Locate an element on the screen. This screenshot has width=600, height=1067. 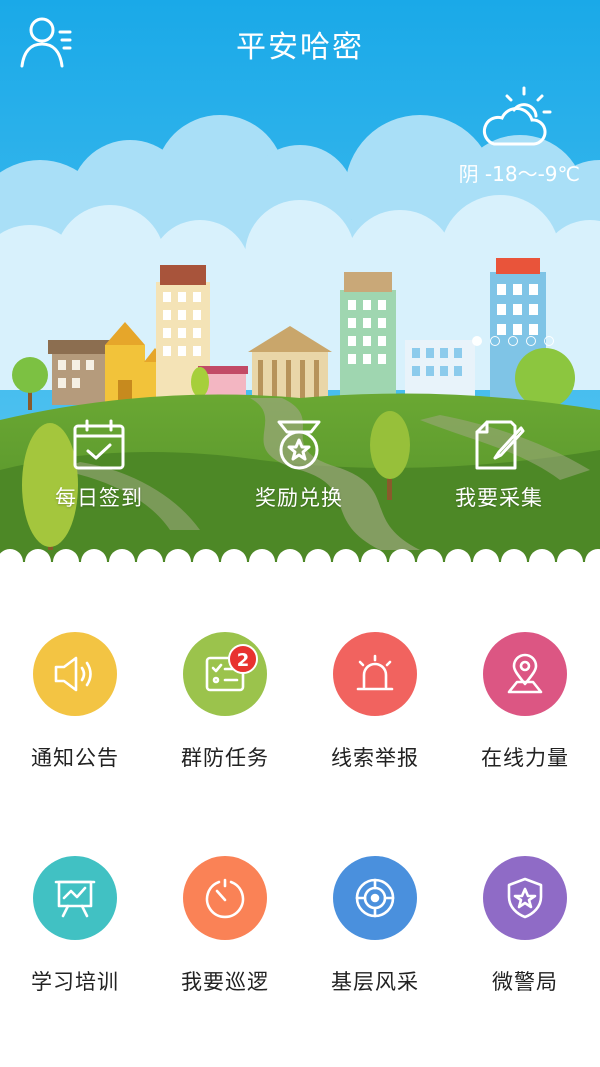
training-item: 学习培训 is located at coordinates (75, 914).